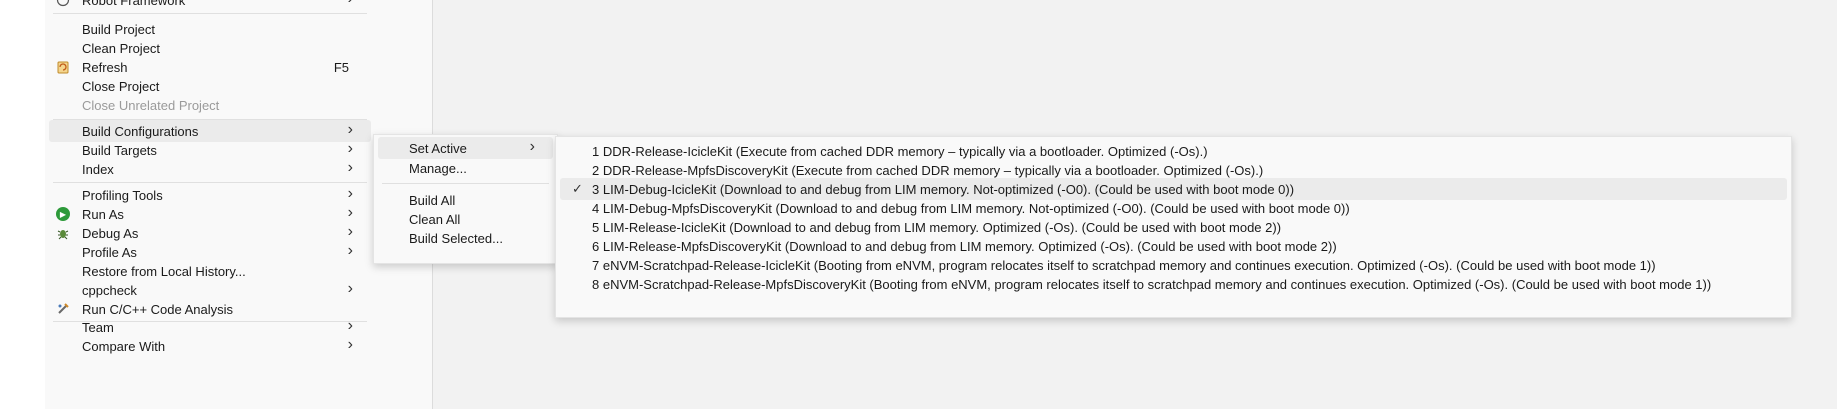  What do you see at coordinates (98, 169) in the screenshot?
I see `menu-item-label: Index` at bounding box center [98, 169].